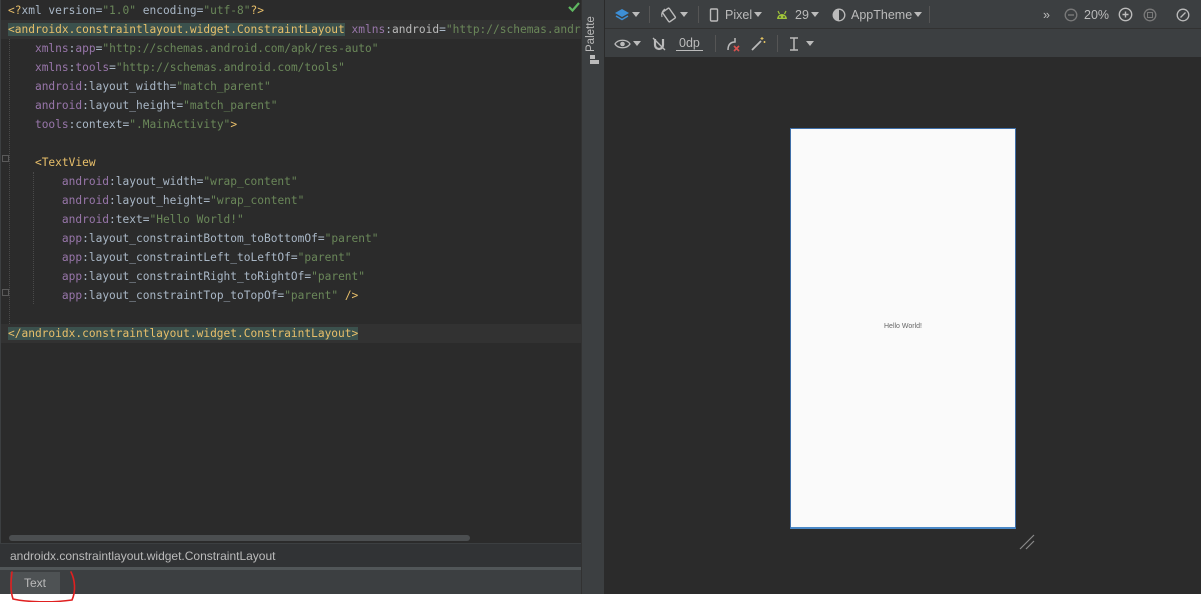  Describe the element at coordinates (290, 580) in the screenshot. I see `editor-tab-strip: Text` at that location.